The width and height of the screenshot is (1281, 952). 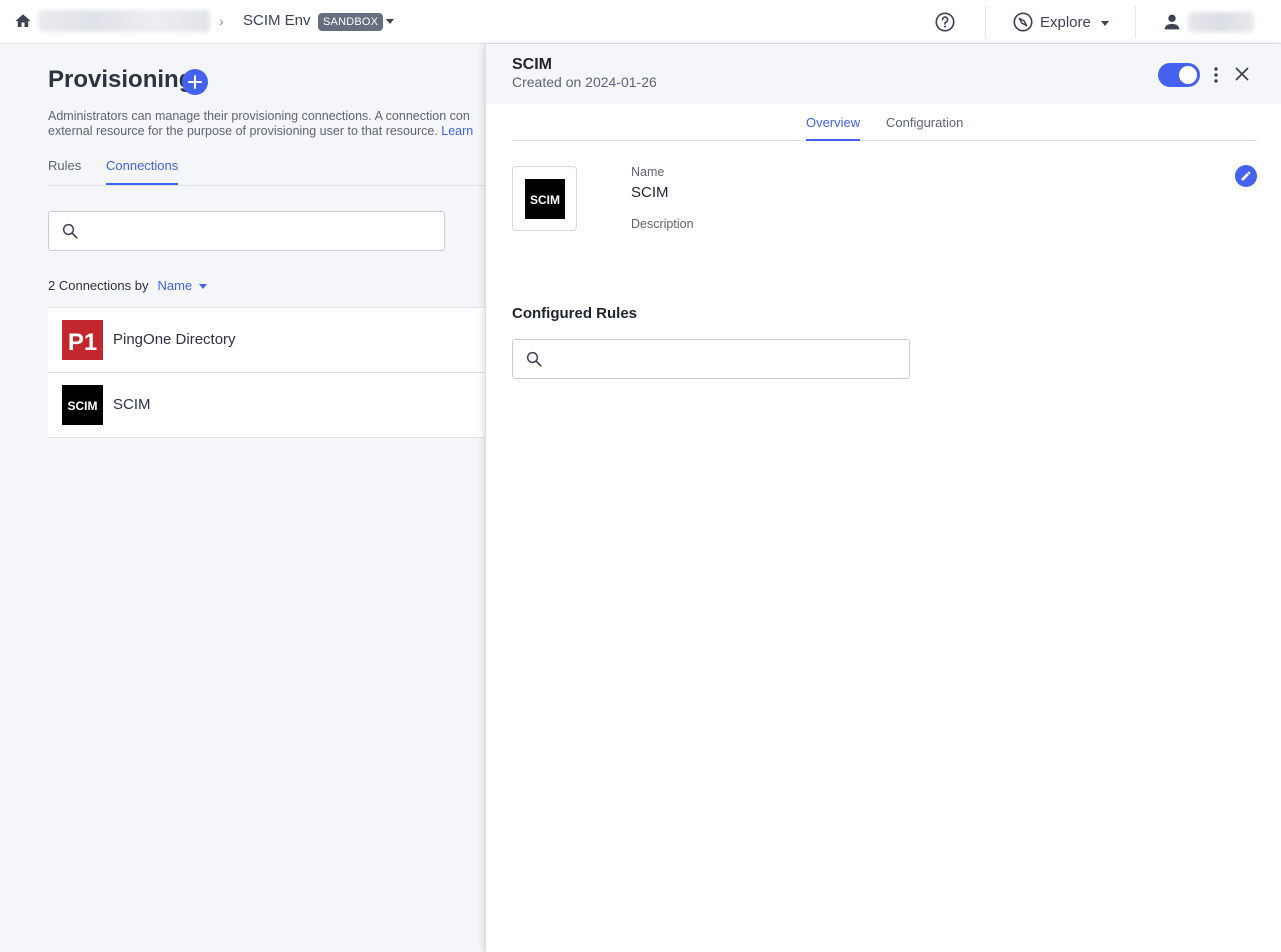 I want to click on organization-name-redacted, so click(x=124, y=21).